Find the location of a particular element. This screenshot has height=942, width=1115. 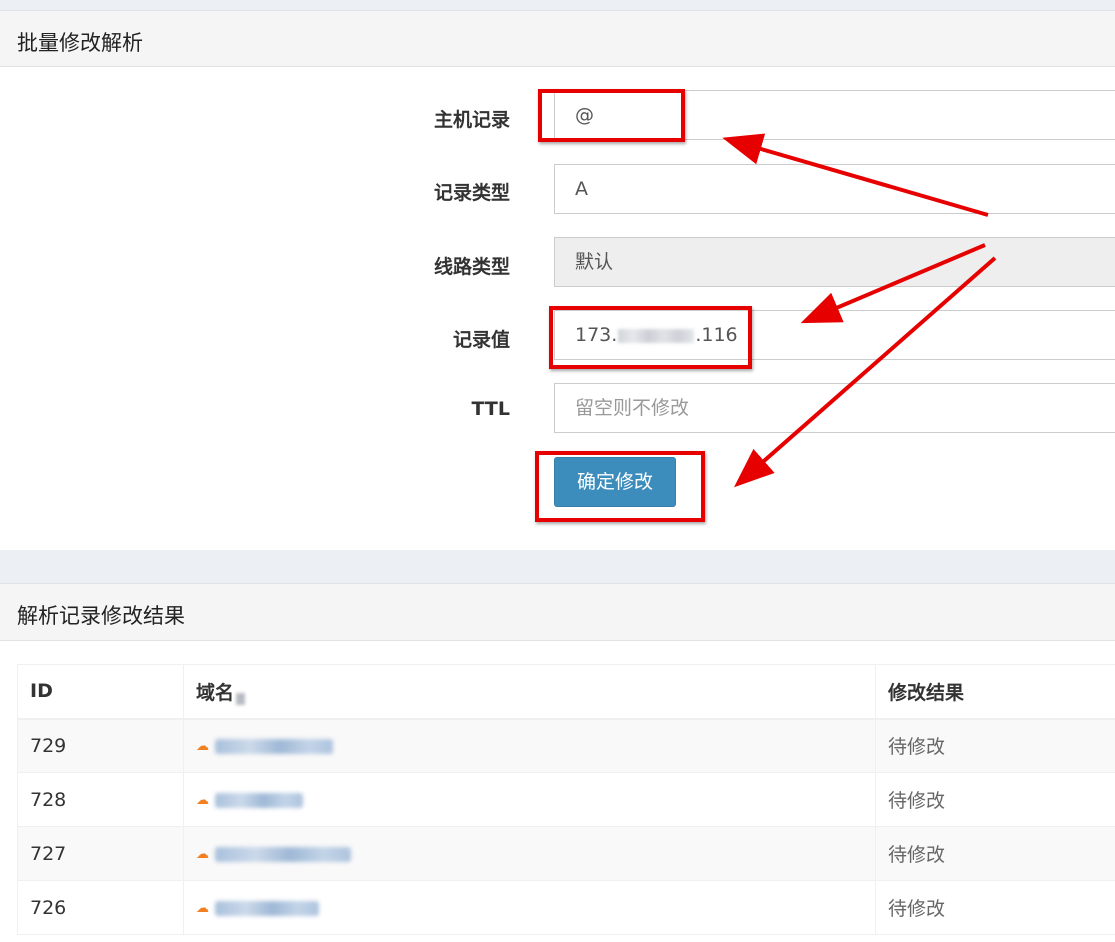

arrow-to-host-record is located at coordinates (855, 175).